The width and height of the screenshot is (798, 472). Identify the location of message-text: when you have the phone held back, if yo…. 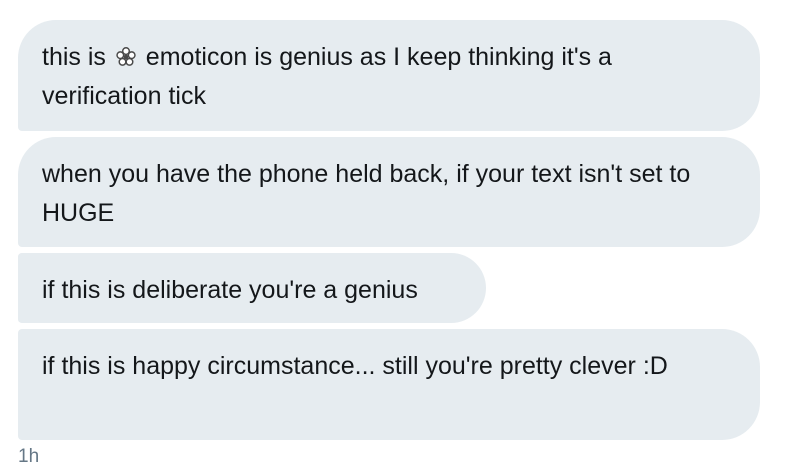
(366, 193).